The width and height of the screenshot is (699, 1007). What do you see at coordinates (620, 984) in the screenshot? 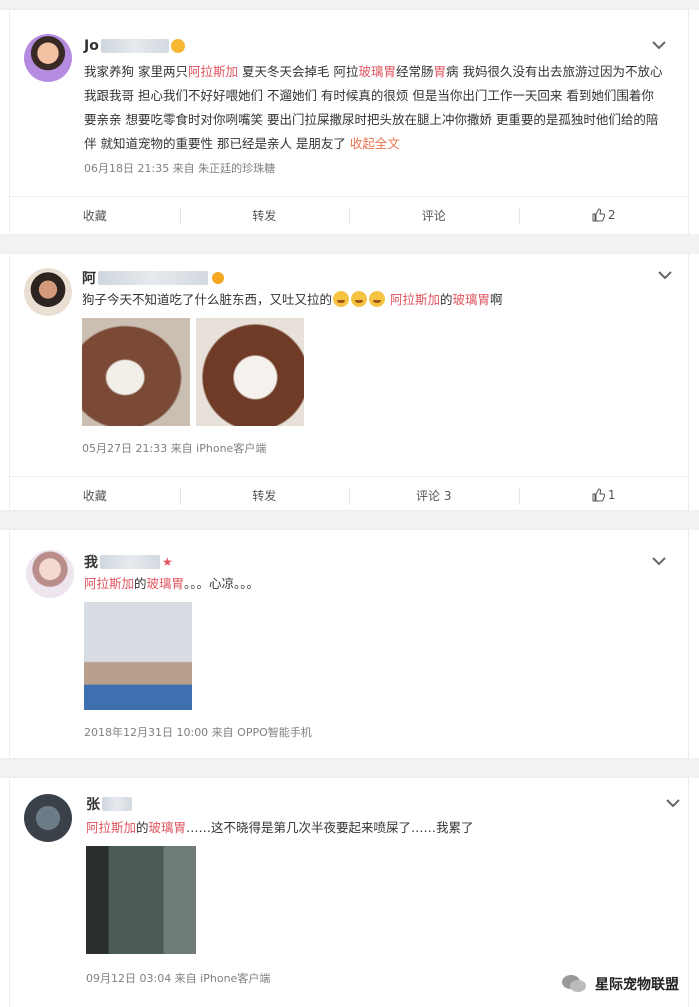
I see `watermark: 星际宠物联盟` at bounding box center [620, 984].